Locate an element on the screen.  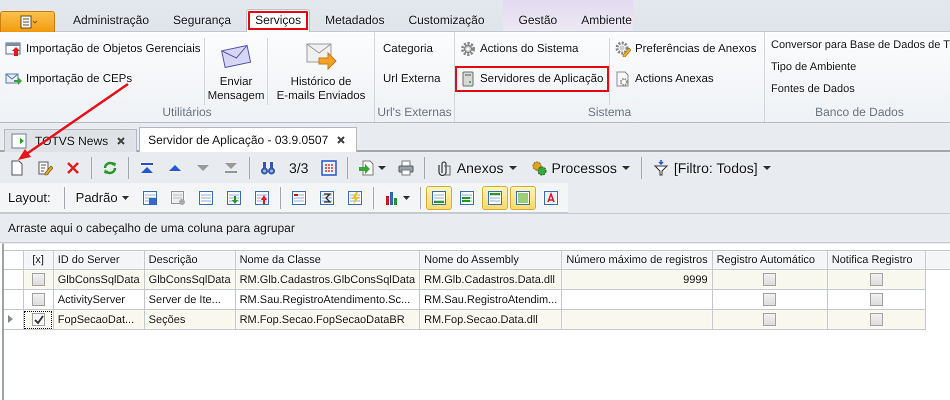
grid-icon is located at coordinates (329, 168).